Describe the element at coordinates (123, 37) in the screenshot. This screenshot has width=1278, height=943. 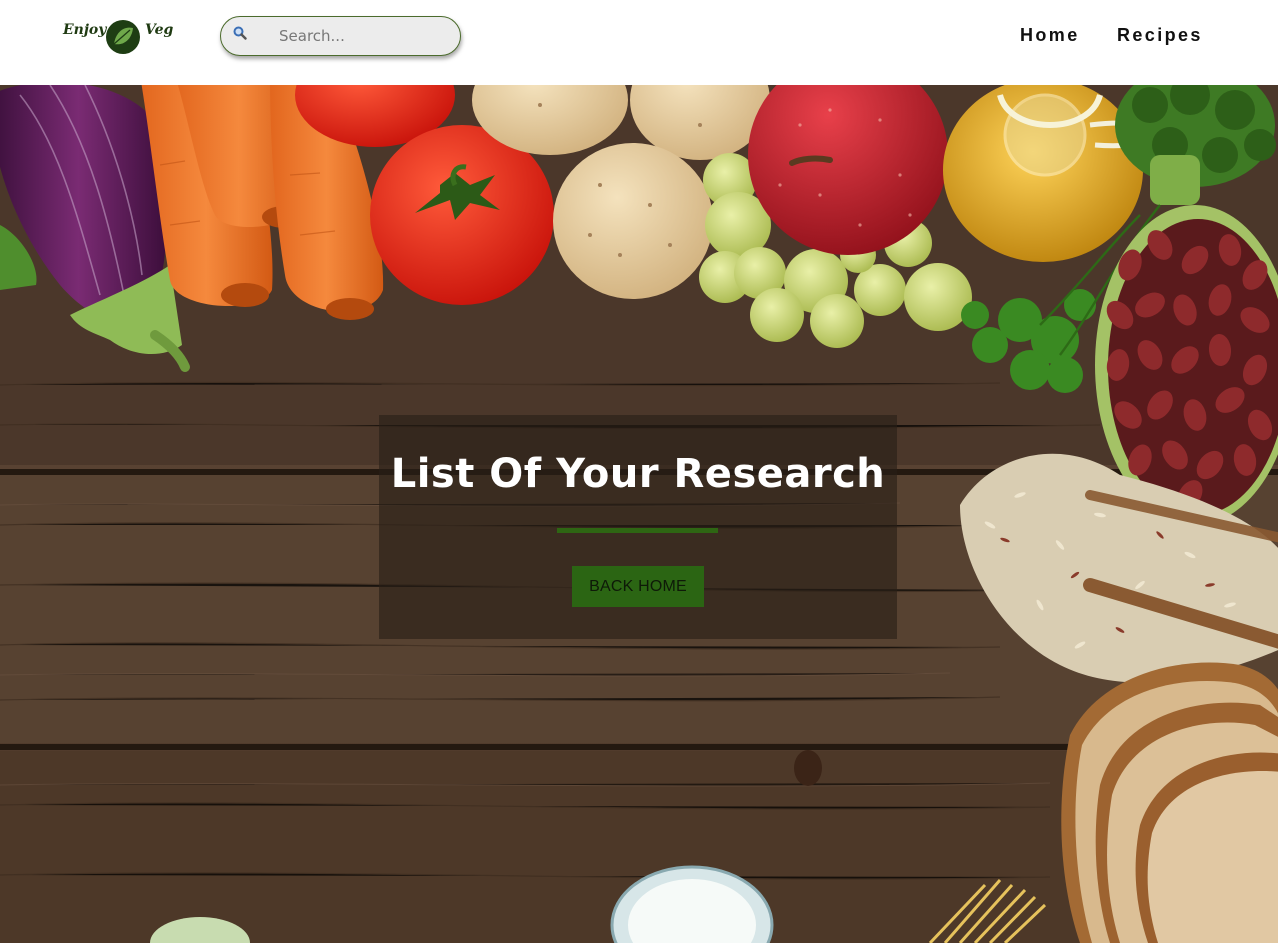
I see `leaf-logo-icon` at that location.